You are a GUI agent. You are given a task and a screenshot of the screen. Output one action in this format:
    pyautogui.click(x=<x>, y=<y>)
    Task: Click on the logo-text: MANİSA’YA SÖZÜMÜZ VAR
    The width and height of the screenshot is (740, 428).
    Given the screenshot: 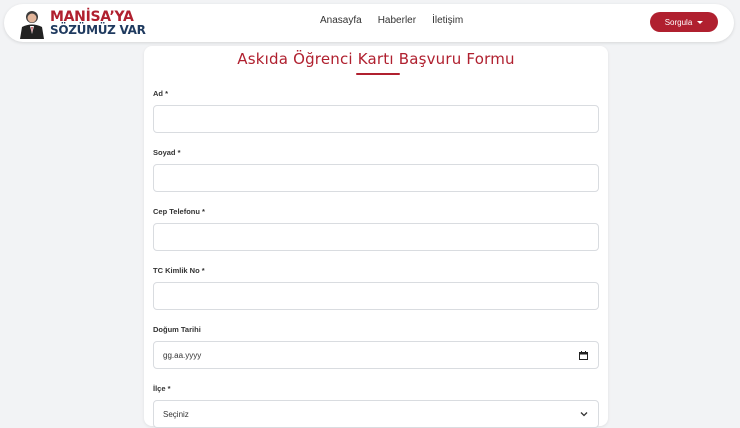 What is the action you would take?
    pyautogui.click(x=98, y=23)
    